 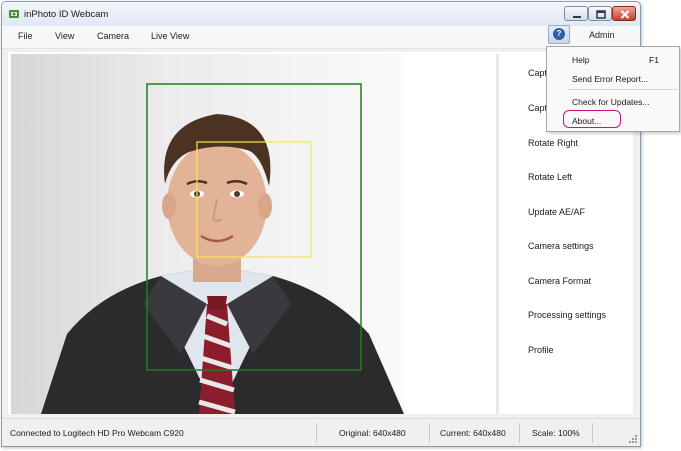 I want to click on help-button: ?, so click(x=559, y=34).